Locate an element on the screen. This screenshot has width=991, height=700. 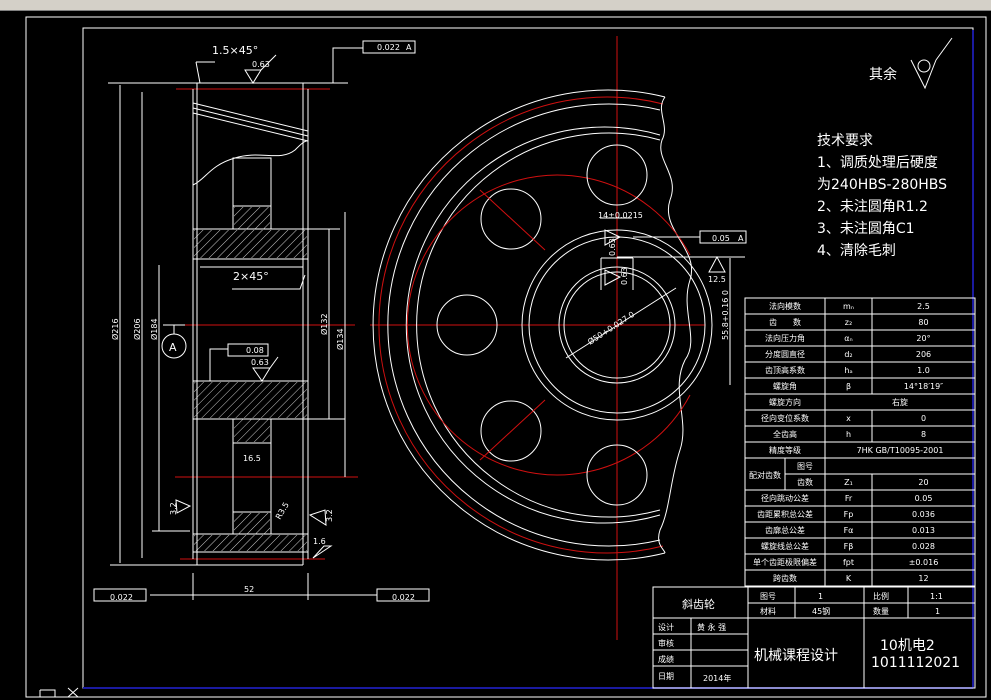
roughness-right: 3.2 is located at coordinates (329, 515).